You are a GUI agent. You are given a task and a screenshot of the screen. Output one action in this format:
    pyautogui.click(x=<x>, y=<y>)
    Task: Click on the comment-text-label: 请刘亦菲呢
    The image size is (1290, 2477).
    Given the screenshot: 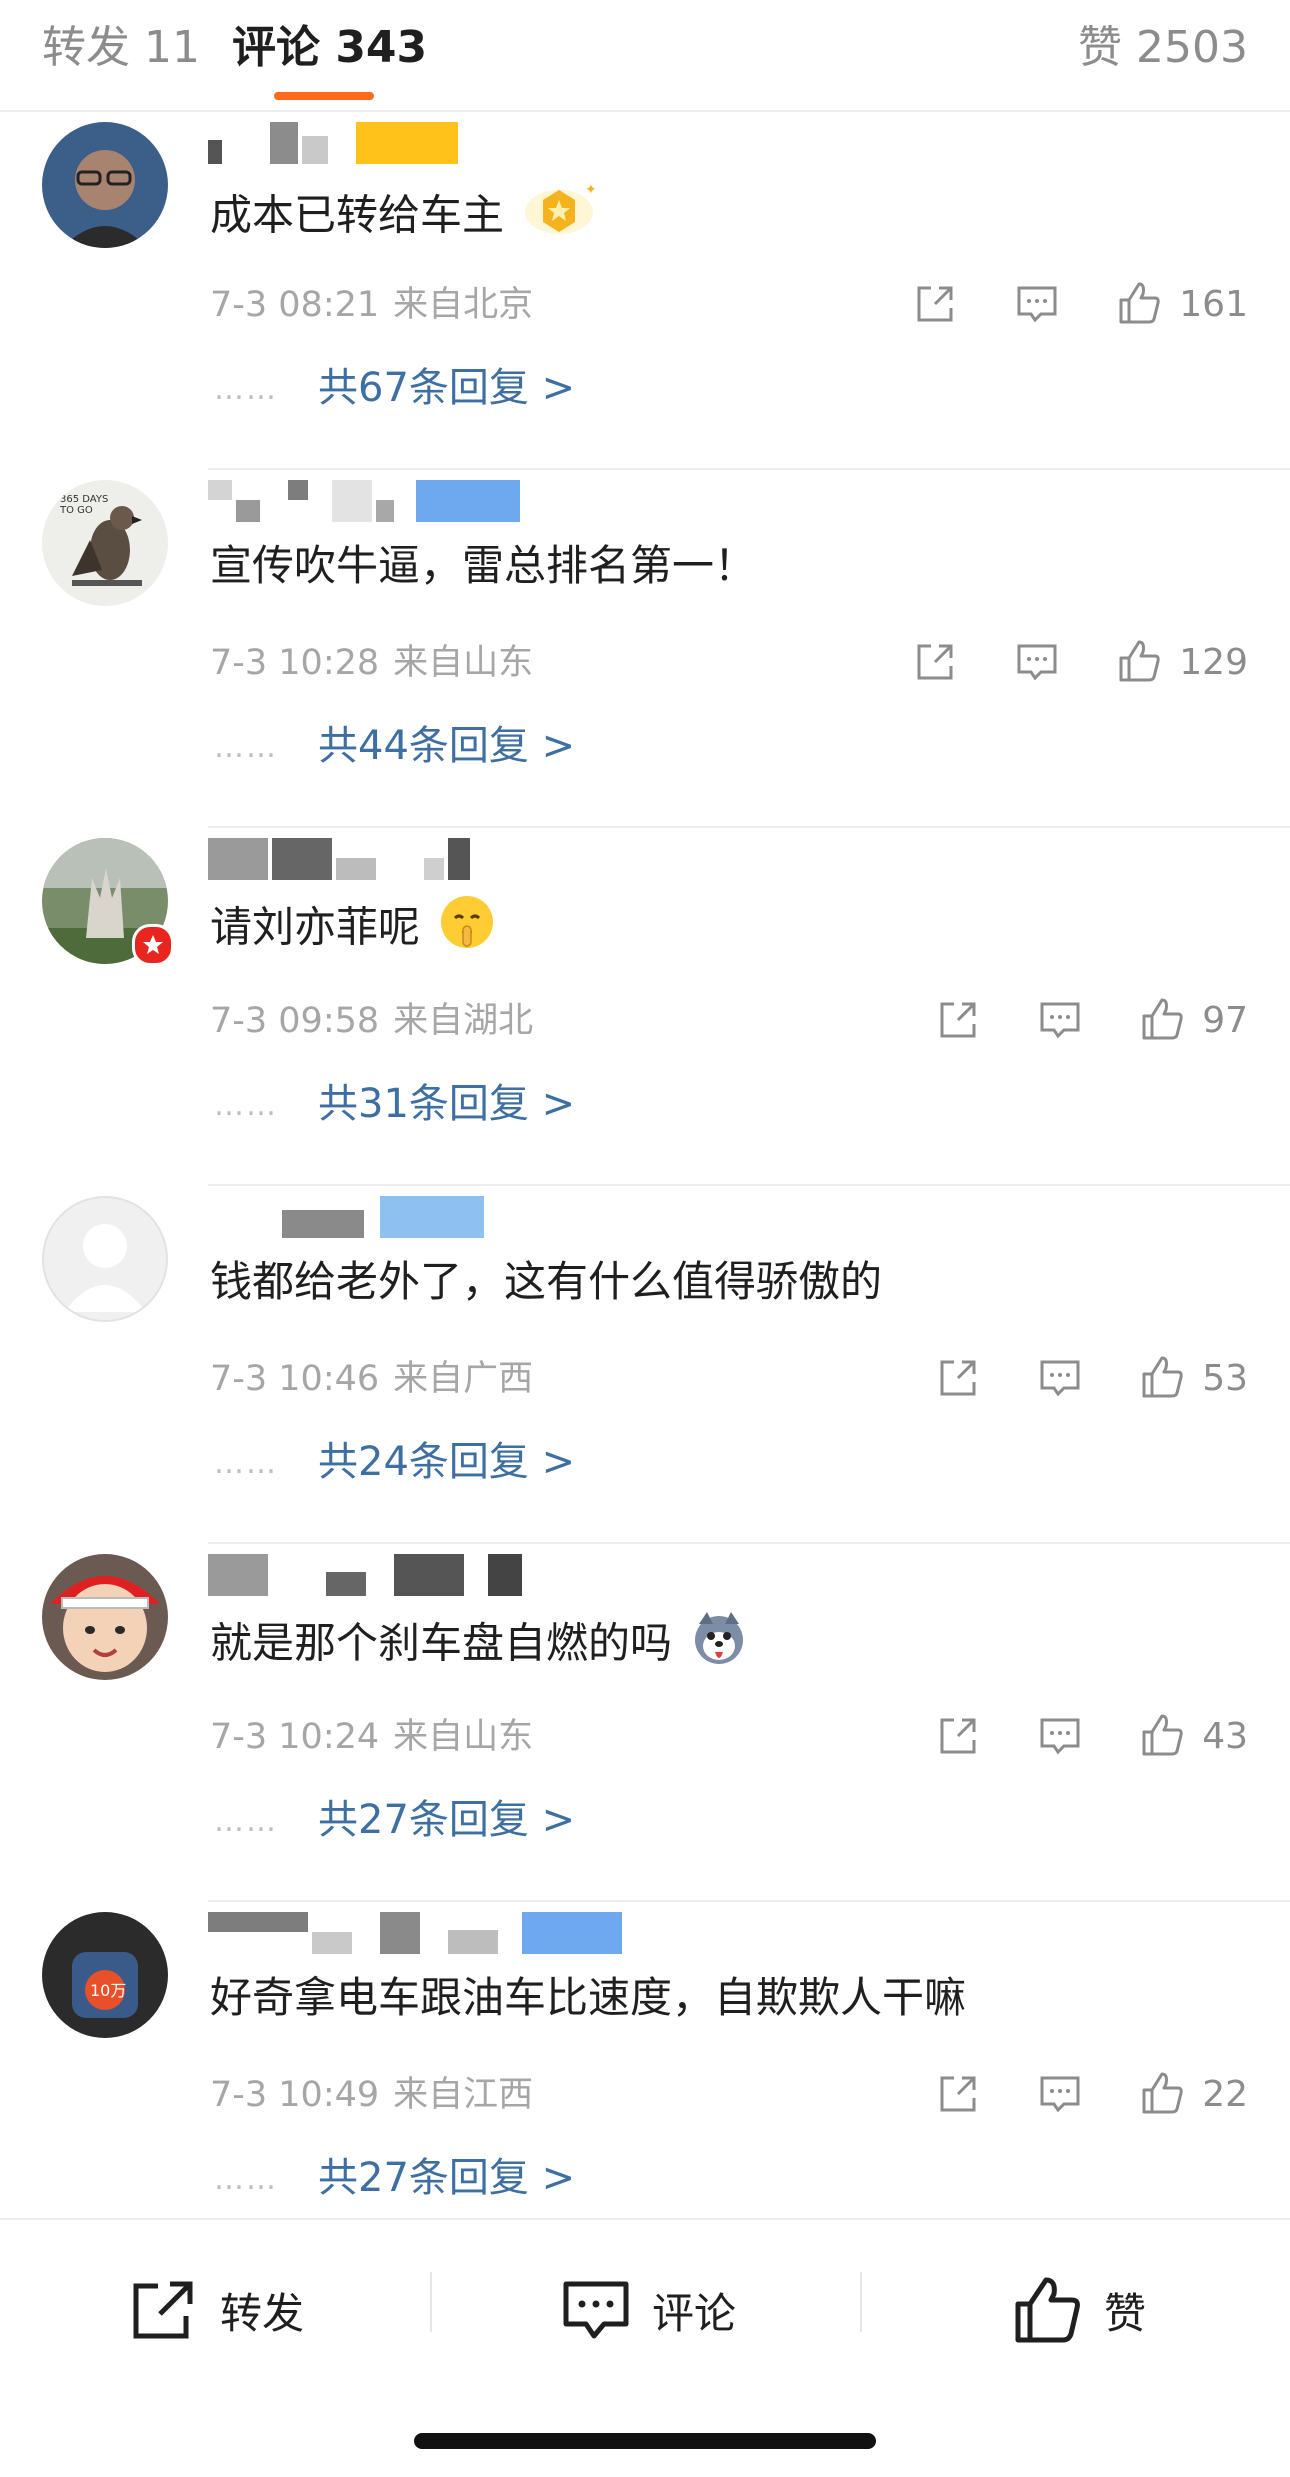 What is the action you would take?
    pyautogui.click(x=315, y=927)
    